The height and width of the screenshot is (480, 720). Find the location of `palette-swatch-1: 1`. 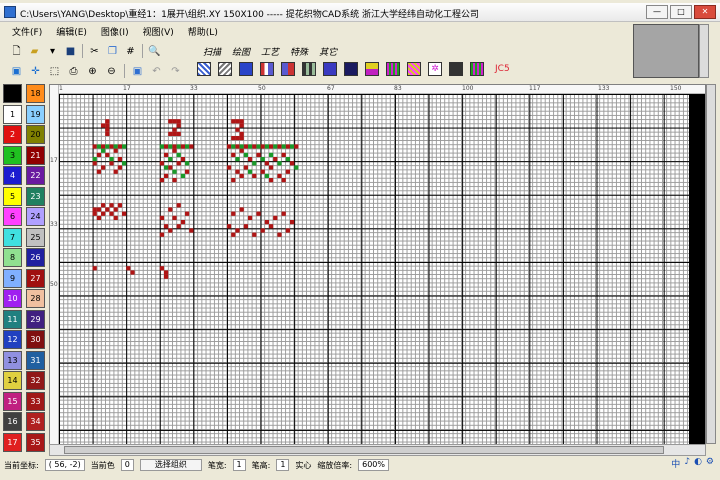

palette-swatch-1: 1 is located at coordinates (12, 114).